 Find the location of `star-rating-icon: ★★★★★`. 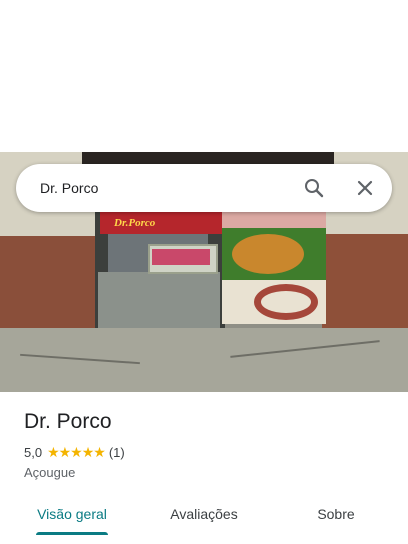

star-rating-icon: ★★★★★ is located at coordinates (76, 452).